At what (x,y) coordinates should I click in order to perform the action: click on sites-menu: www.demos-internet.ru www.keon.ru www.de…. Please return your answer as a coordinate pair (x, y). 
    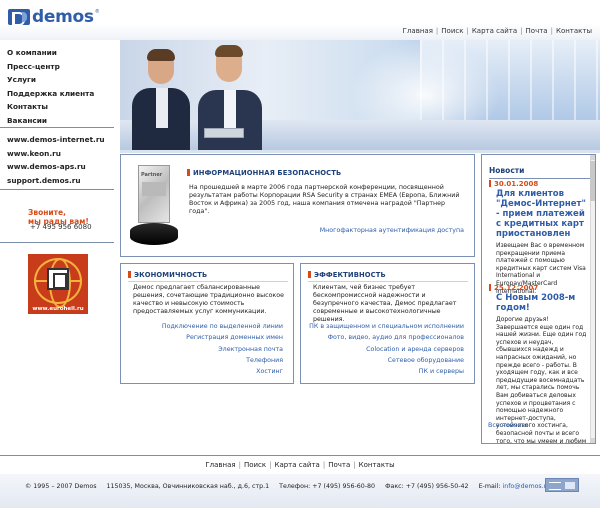
    Looking at the image, I should click on (56, 160).